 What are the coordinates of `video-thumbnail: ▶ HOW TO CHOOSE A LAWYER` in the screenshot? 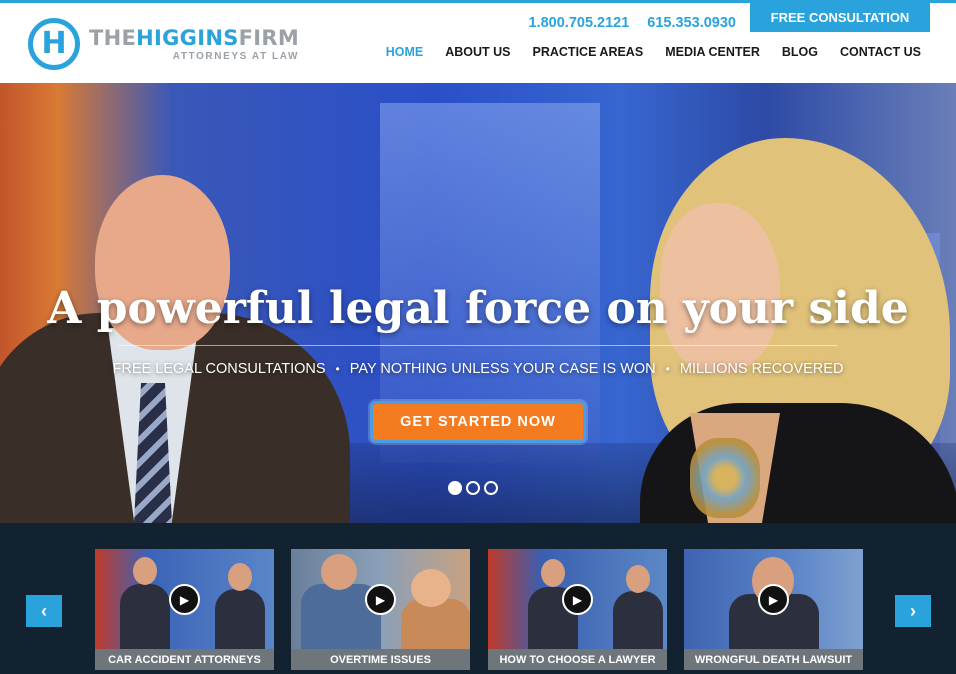 It's located at (577, 609).